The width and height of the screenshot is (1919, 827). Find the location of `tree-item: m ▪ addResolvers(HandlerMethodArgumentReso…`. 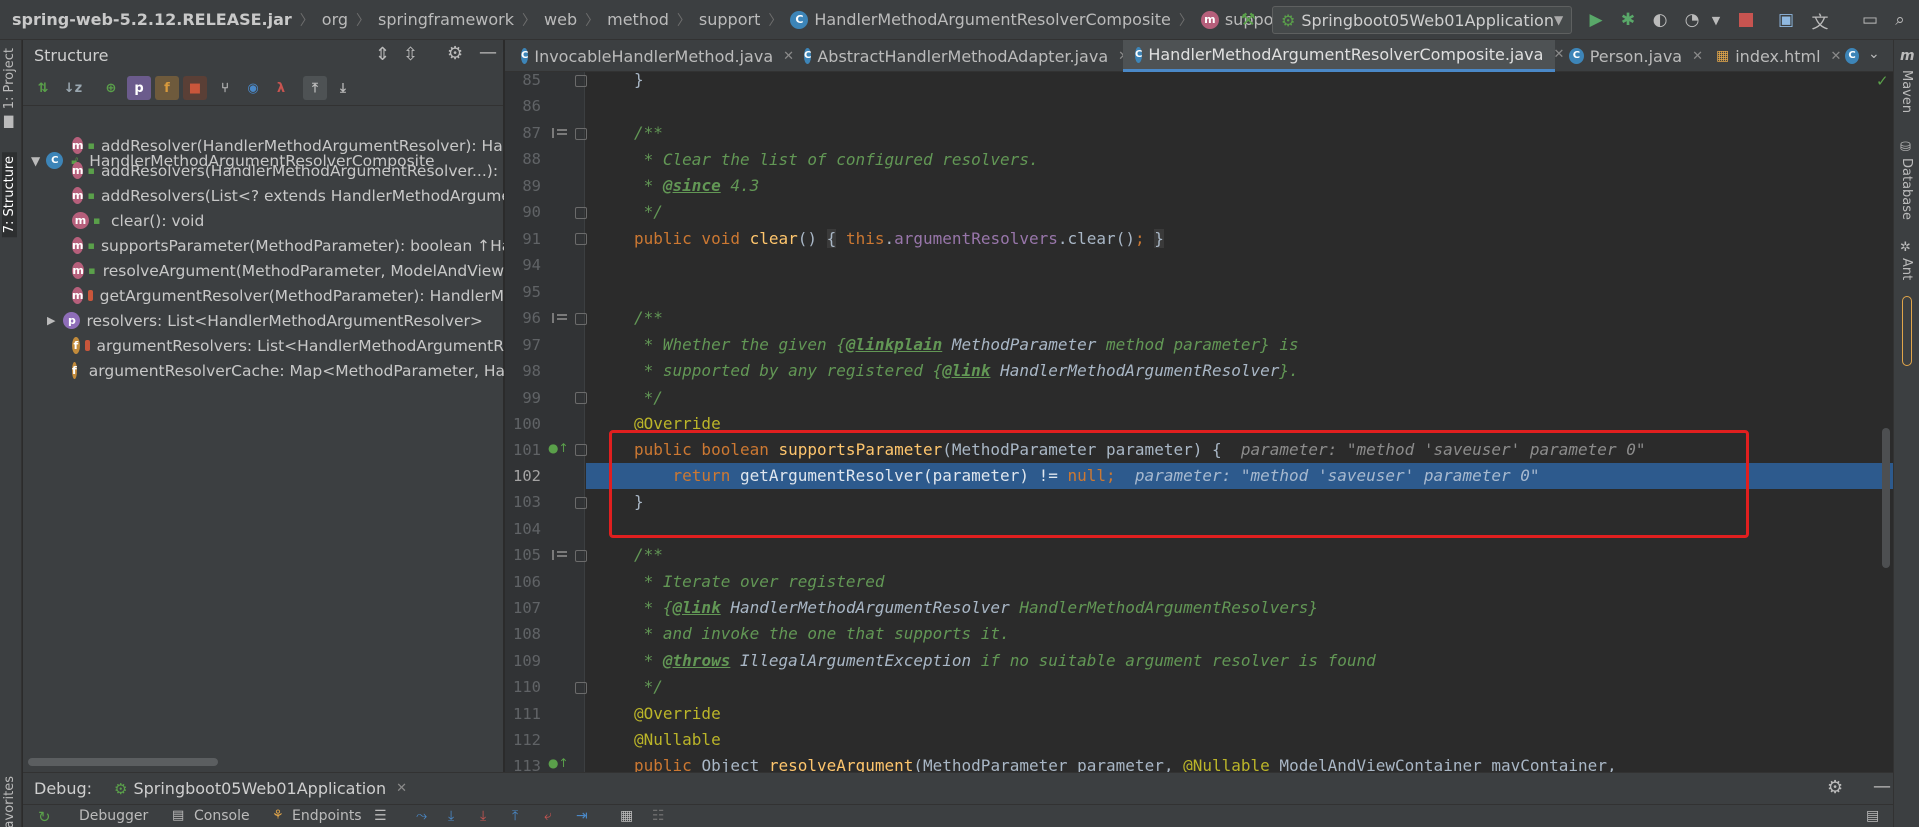

tree-item: m ▪ addResolvers(HandlerMethodArgumentReso… is located at coordinates (263, 170).